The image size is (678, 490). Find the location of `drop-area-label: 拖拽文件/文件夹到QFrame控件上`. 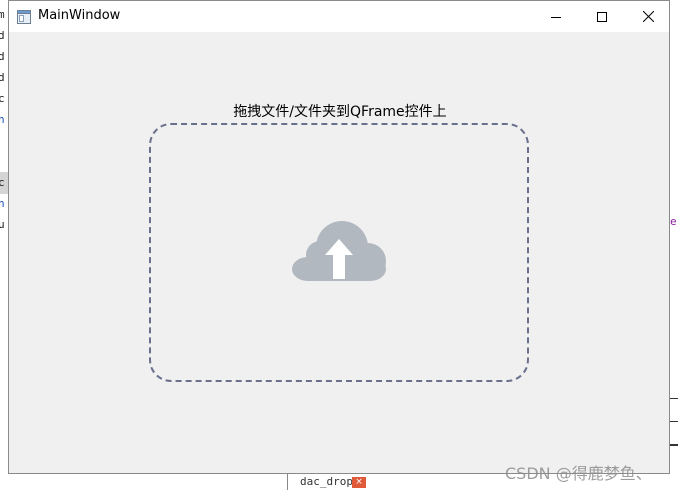

drop-area-label: 拖拽文件/文件夹到QFrame控件上 is located at coordinates (340, 112).